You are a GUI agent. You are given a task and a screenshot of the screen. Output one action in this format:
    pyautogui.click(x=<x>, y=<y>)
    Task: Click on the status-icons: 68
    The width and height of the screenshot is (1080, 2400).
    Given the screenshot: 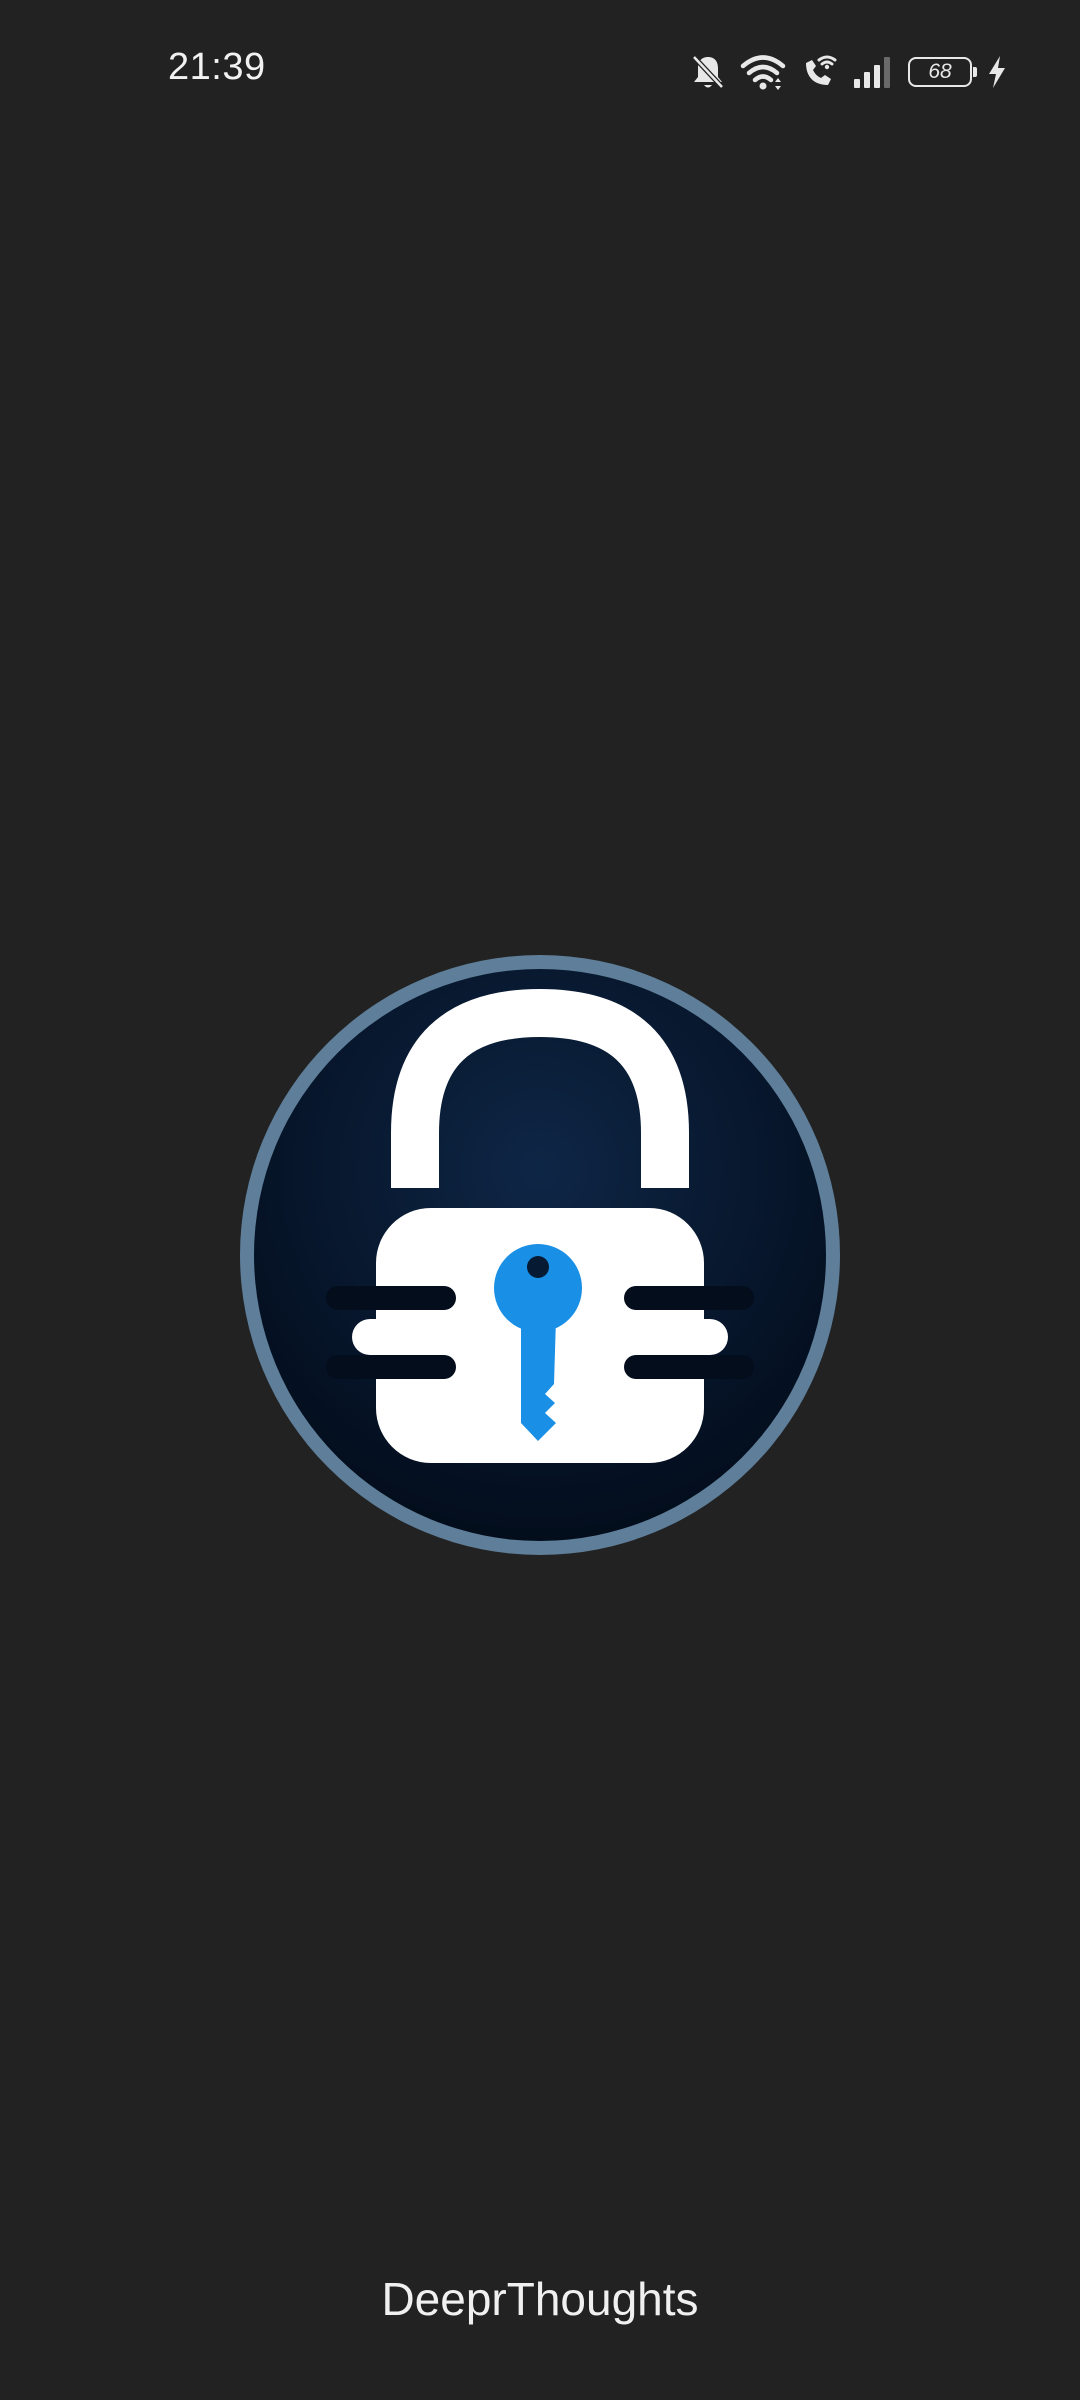 What is the action you would take?
    pyautogui.click(x=849, y=72)
    